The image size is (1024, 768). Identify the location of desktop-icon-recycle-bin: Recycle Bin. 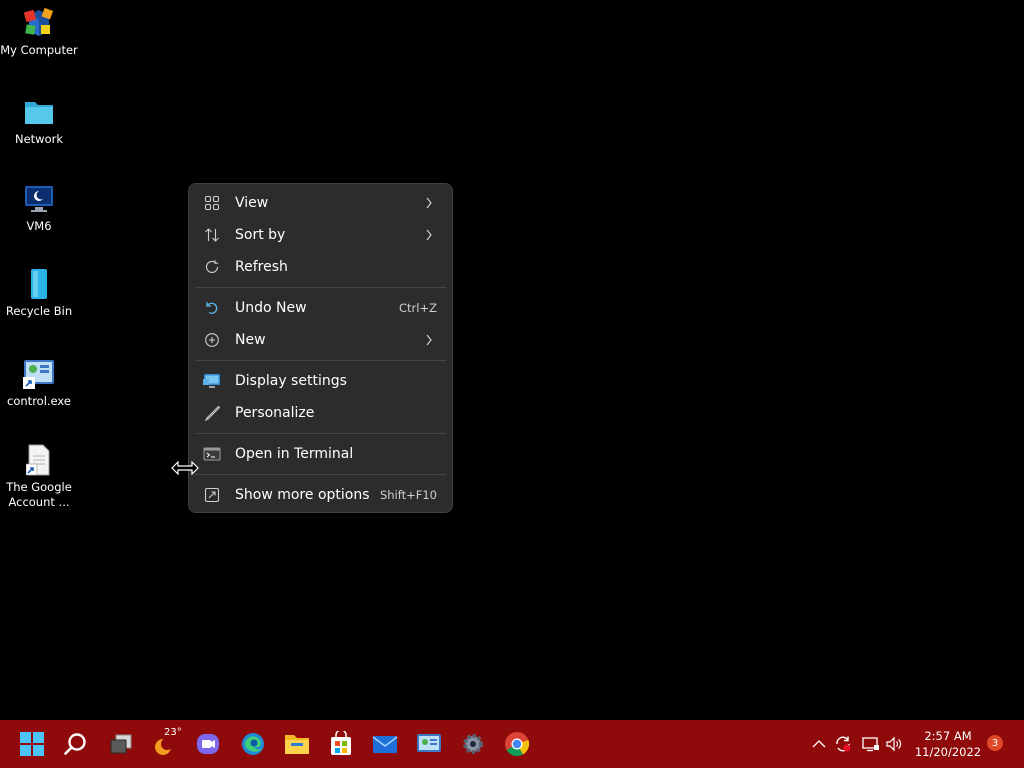
(39, 293).